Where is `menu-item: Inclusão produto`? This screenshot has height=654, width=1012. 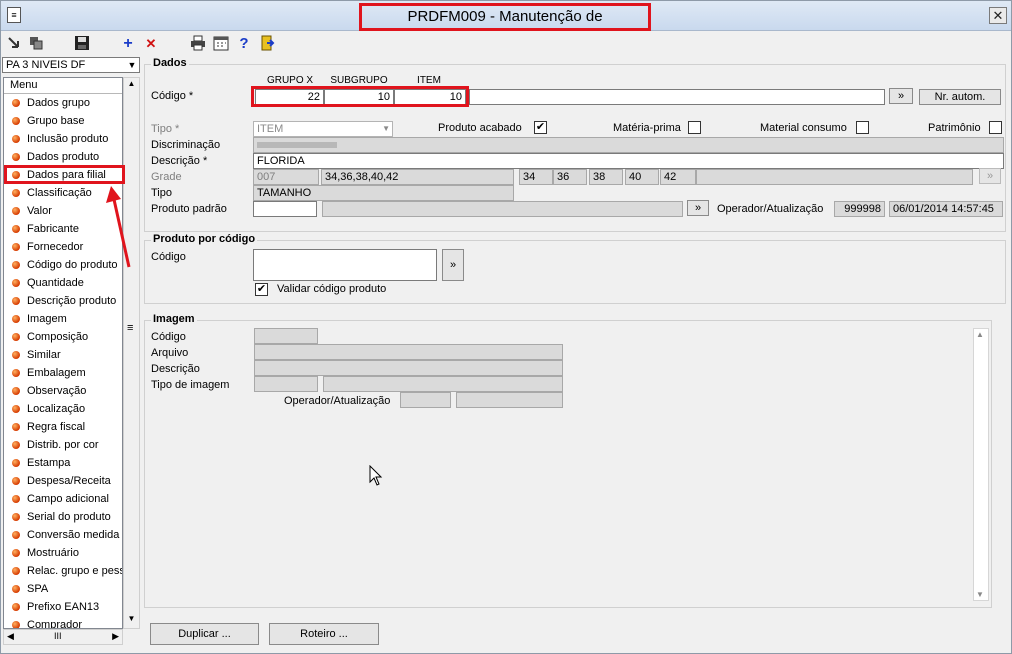 menu-item: Inclusão produto is located at coordinates (63, 139).